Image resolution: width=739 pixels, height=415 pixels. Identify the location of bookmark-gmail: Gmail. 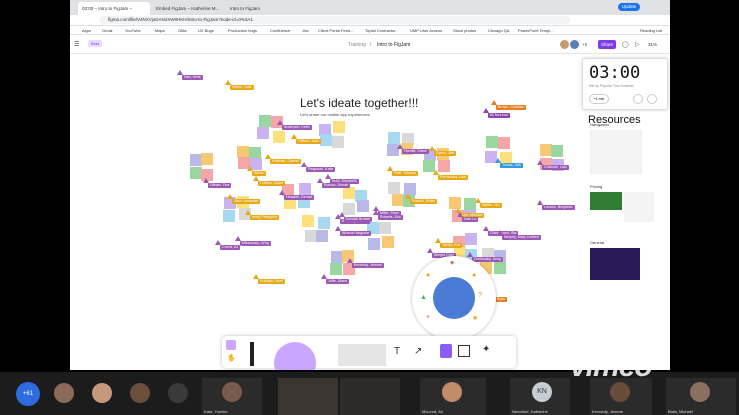
(107, 30).